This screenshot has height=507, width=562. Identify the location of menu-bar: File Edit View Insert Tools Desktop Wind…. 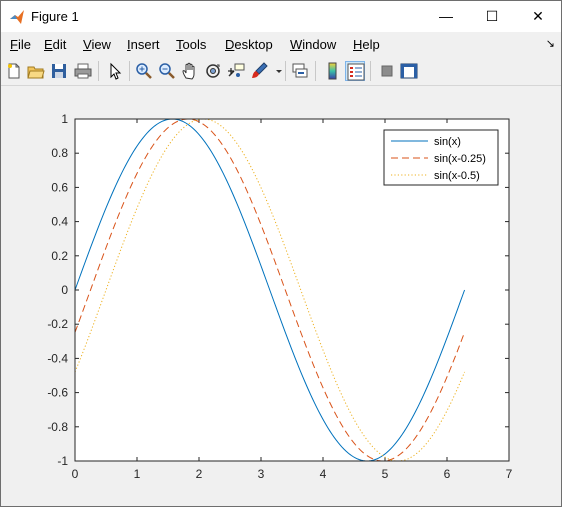
(281, 44).